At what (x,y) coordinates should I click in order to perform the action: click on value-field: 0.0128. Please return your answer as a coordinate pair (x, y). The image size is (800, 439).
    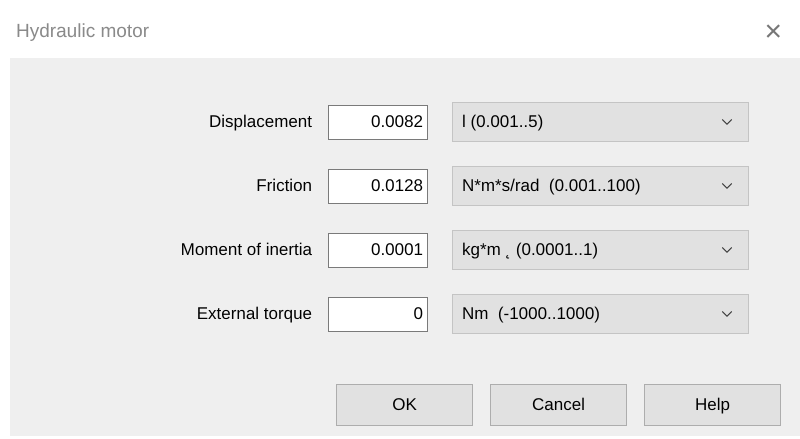
    Looking at the image, I should click on (378, 186).